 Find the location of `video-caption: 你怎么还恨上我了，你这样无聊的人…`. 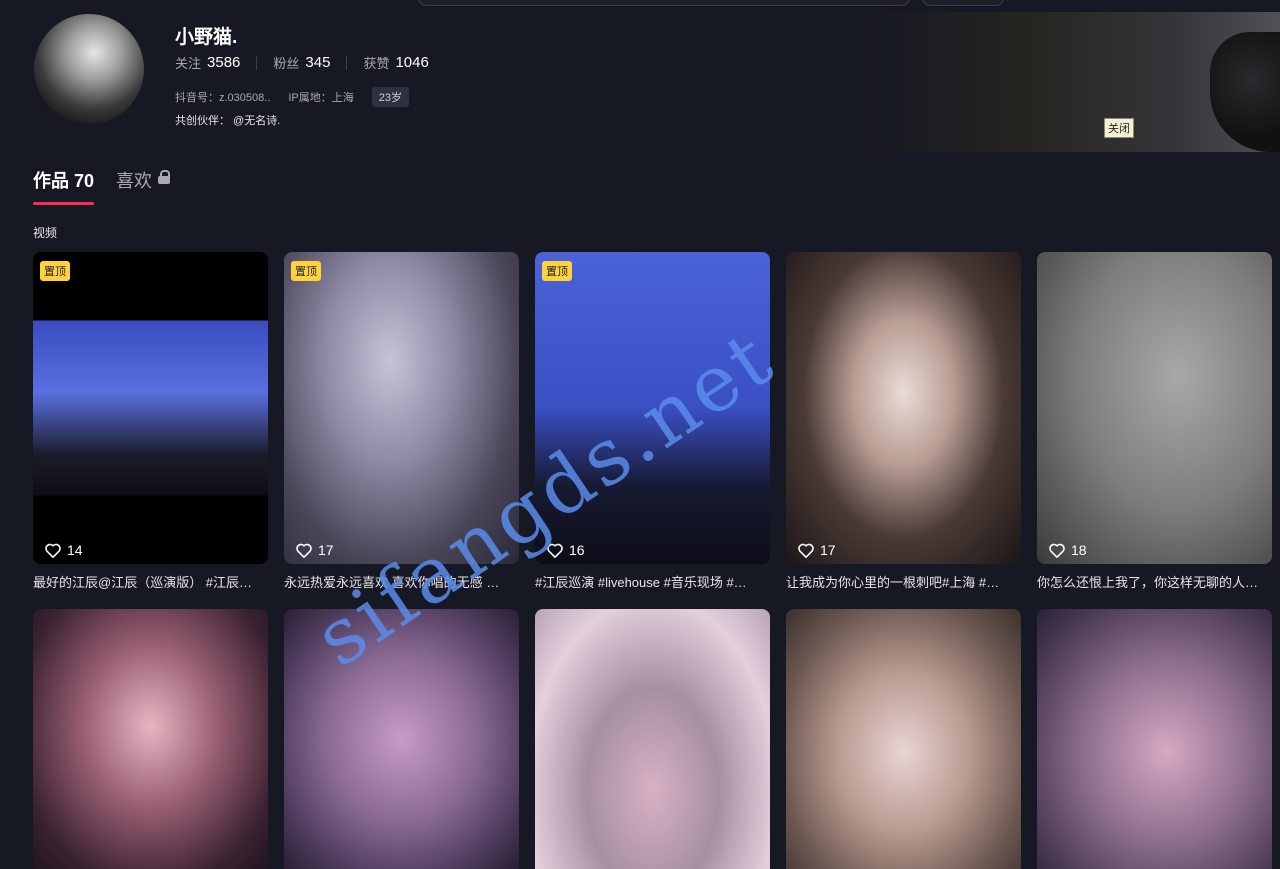

video-caption: 你怎么还恨上我了，你这样无聊的人… is located at coordinates (1154, 586).